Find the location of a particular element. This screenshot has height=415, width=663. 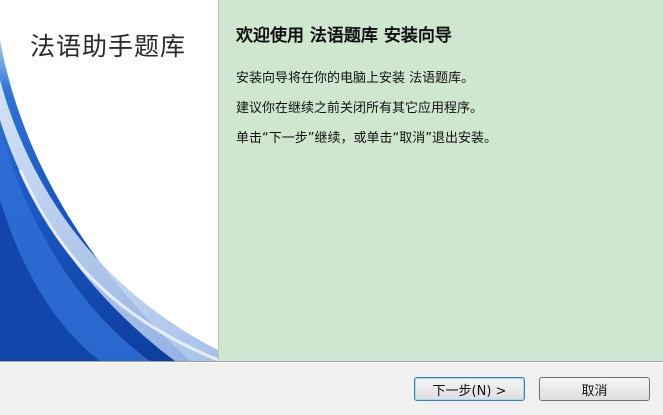

close-apps-advice-text: 建议你在继续之前关闭所有其它应用程序。 is located at coordinates (360, 108).